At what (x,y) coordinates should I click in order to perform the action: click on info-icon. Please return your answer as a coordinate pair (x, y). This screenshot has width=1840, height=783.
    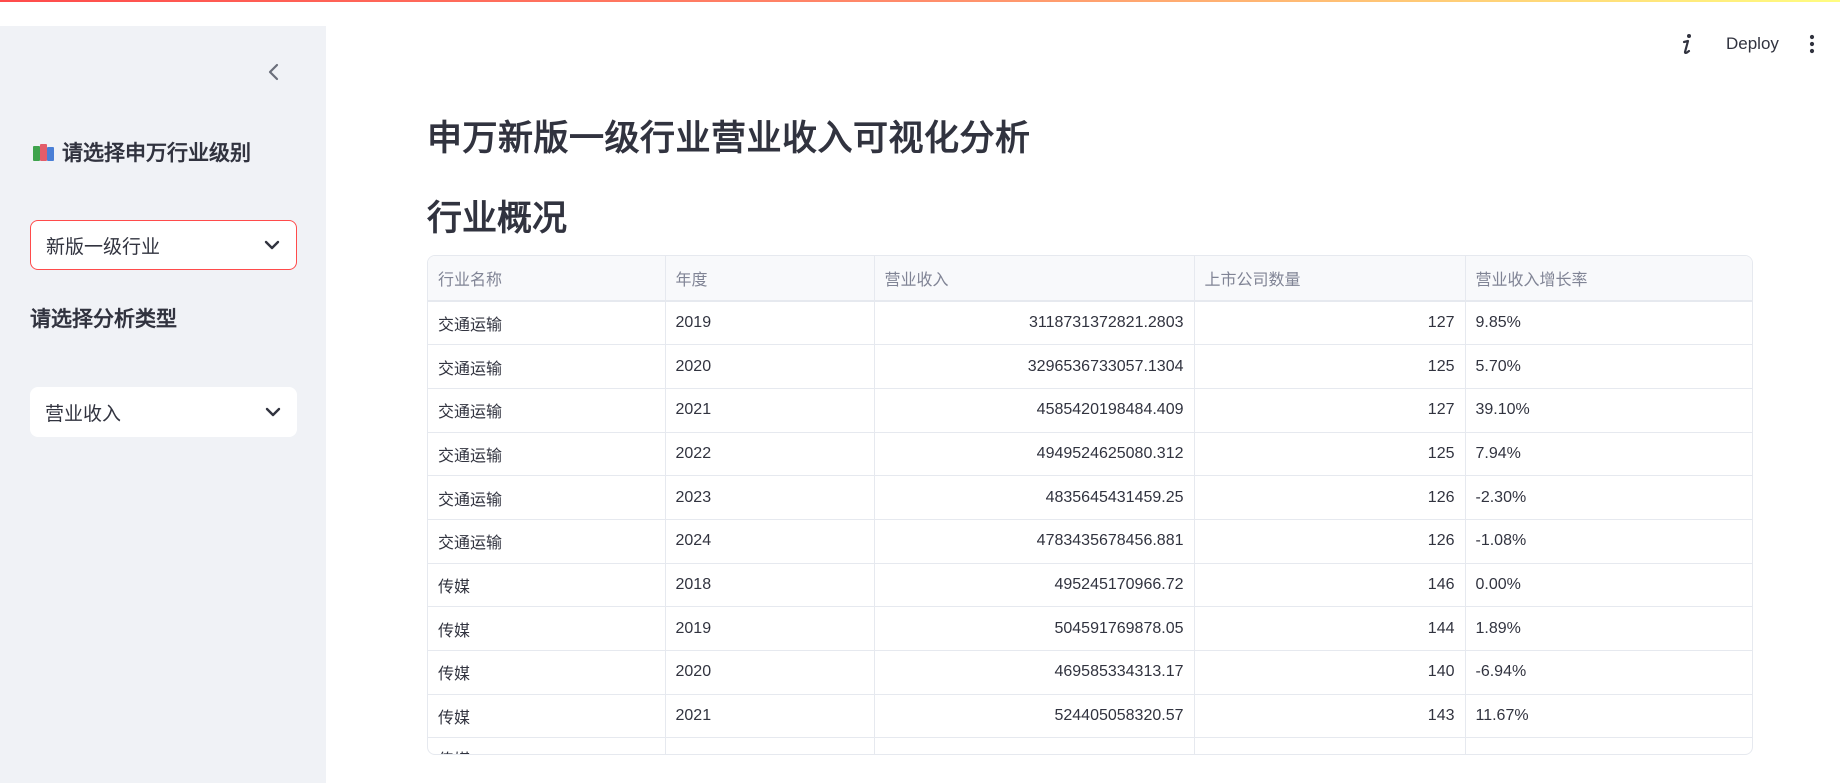
    Looking at the image, I should click on (1686, 44).